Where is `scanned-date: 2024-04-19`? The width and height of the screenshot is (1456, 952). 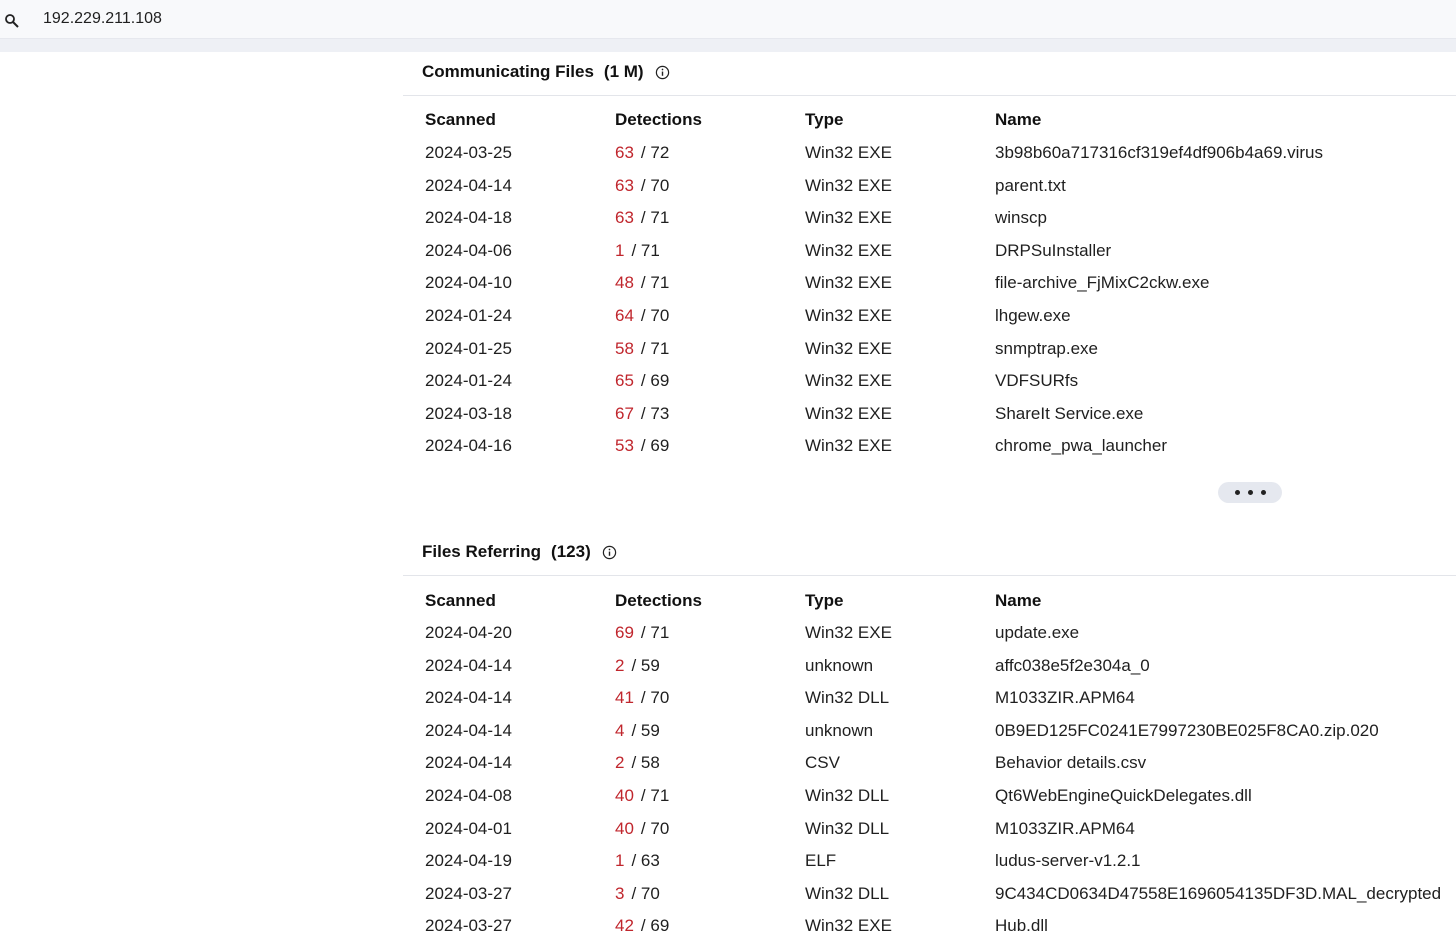
scanned-date: 2024-04-19 is located at coordinates (468, 861).